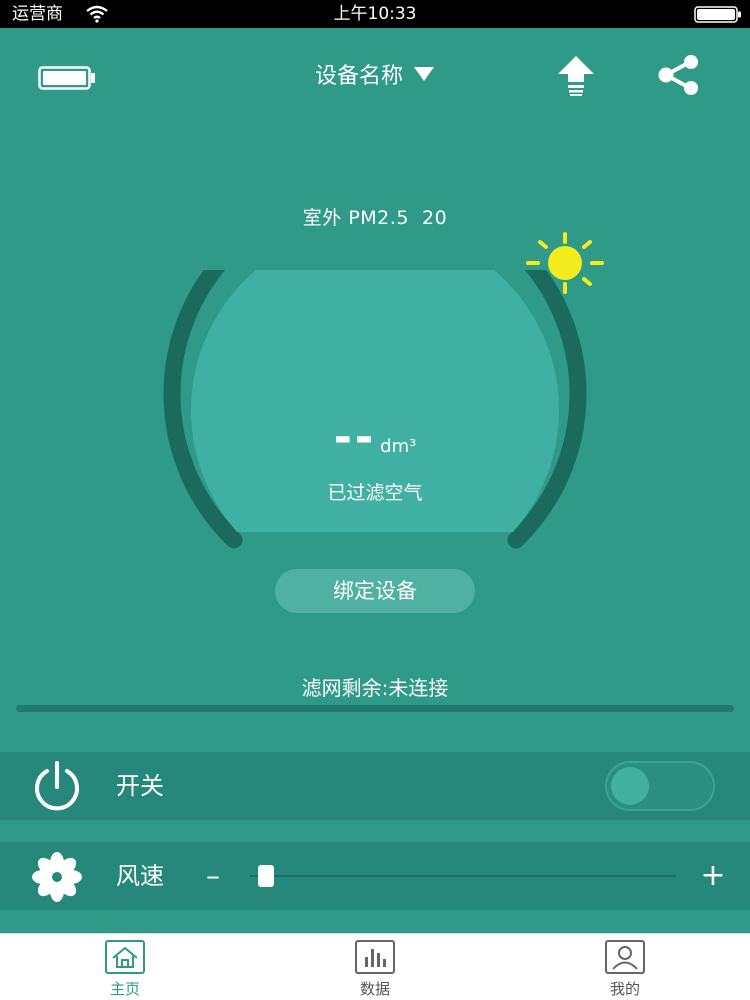 The height and width of the screenshot is (1000, 750). I want to click on wind-speed-row: 风速 – +, so click(375, 876).